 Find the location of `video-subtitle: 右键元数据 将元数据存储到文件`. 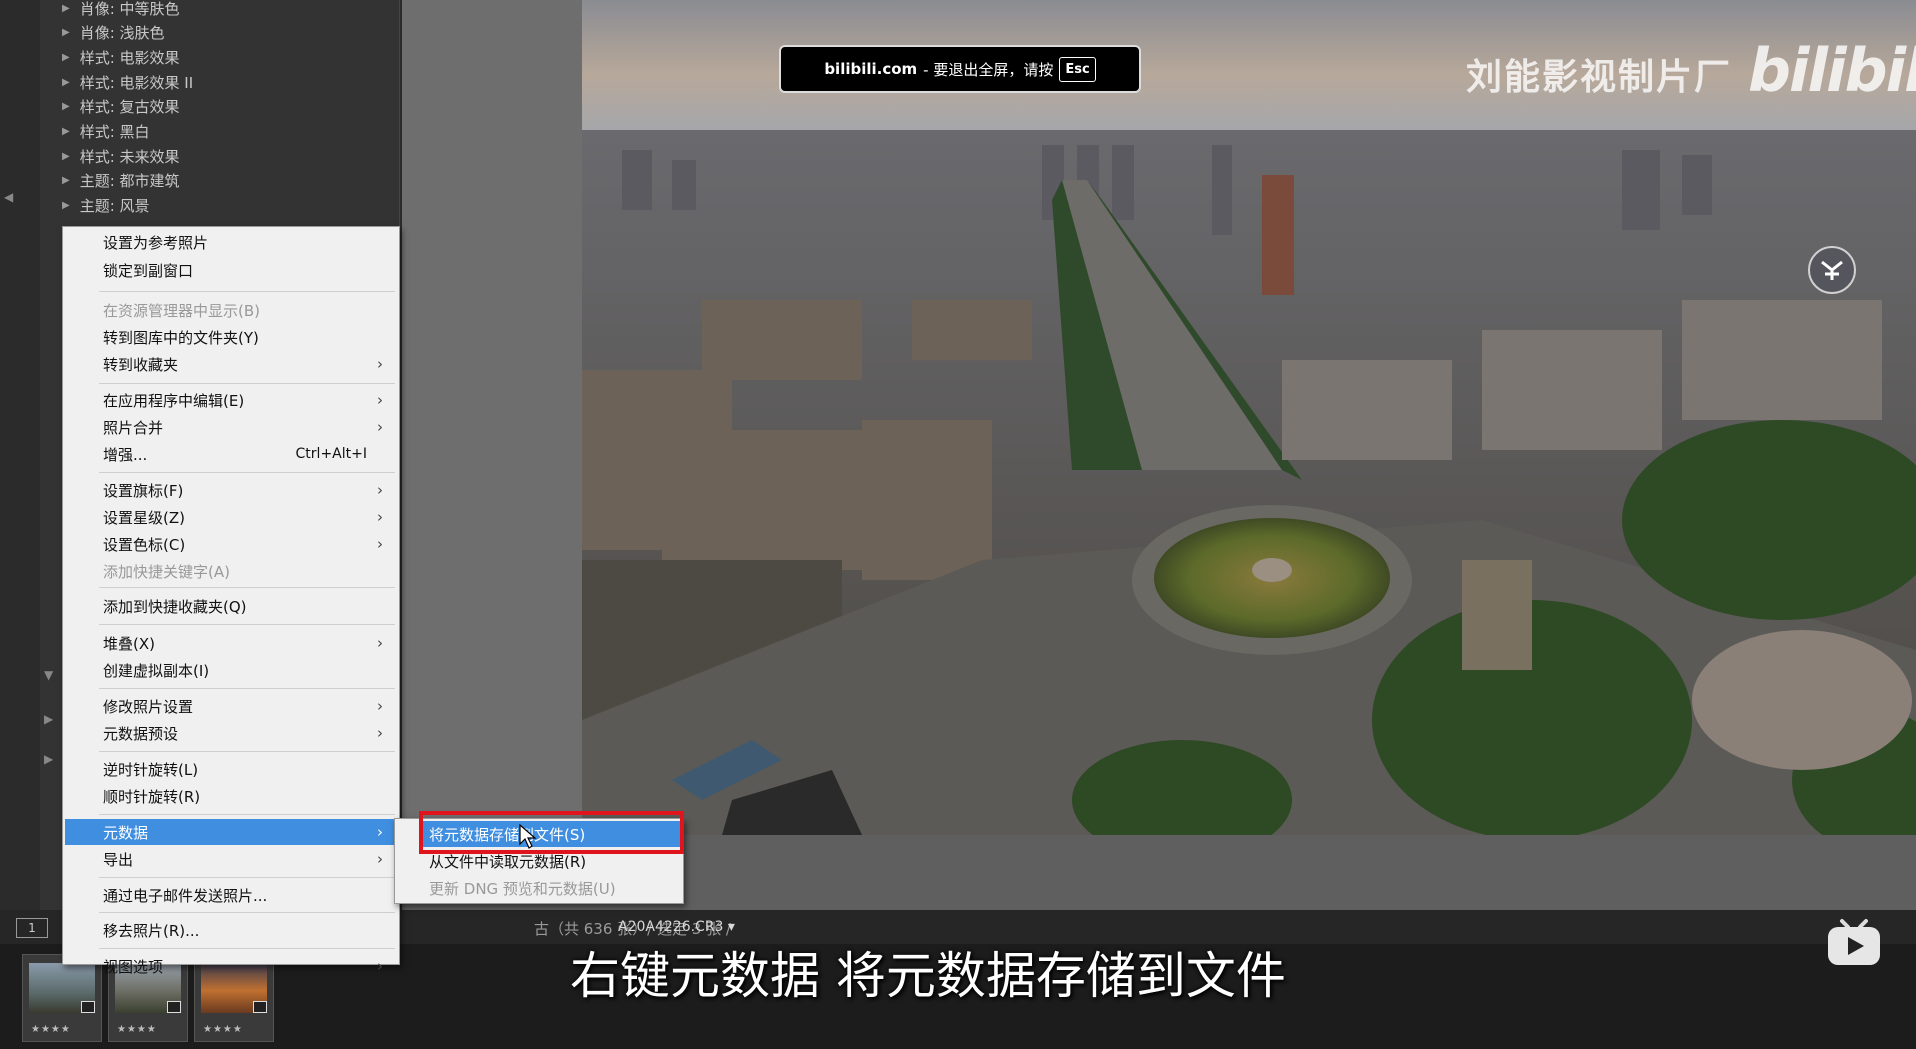

video-subtitle: 右键元数据 将元数据存储到文件 is located at coordinates (928, 976).